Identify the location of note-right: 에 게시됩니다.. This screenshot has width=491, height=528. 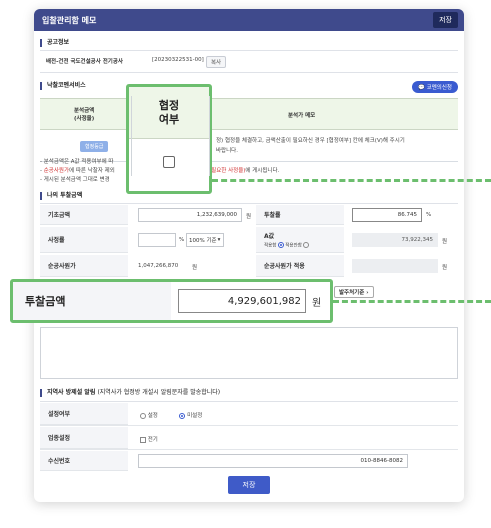
(262, 171).